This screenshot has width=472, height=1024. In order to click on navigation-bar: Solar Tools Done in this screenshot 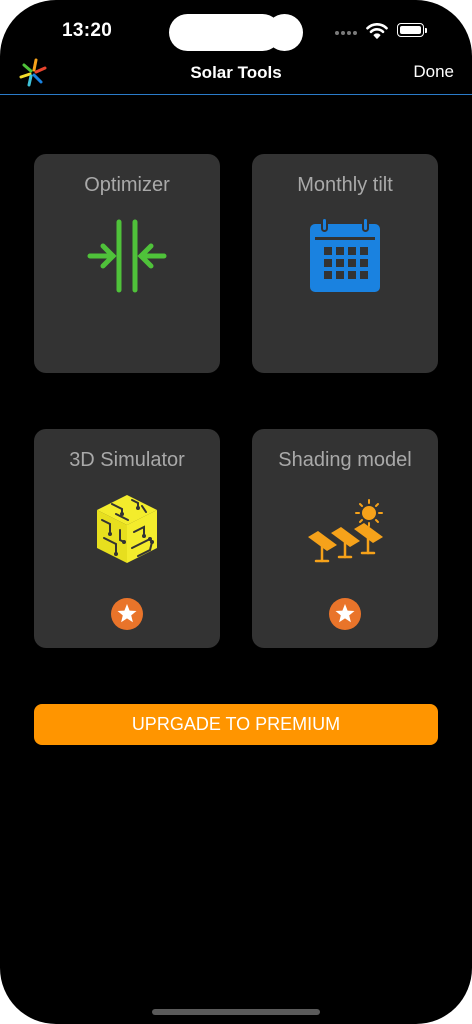, I will do `click(236, 73)`.